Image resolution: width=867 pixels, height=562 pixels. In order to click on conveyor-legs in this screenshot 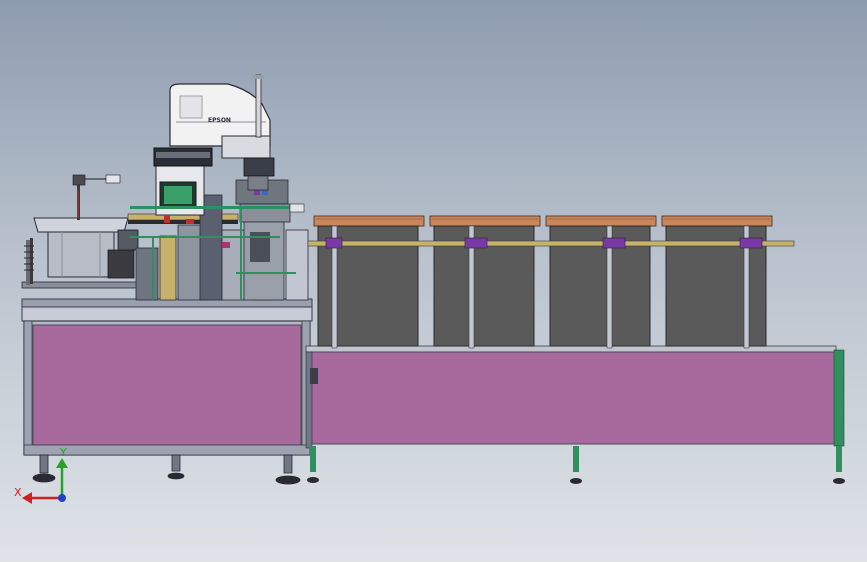, I will do `click(576, 465)`.